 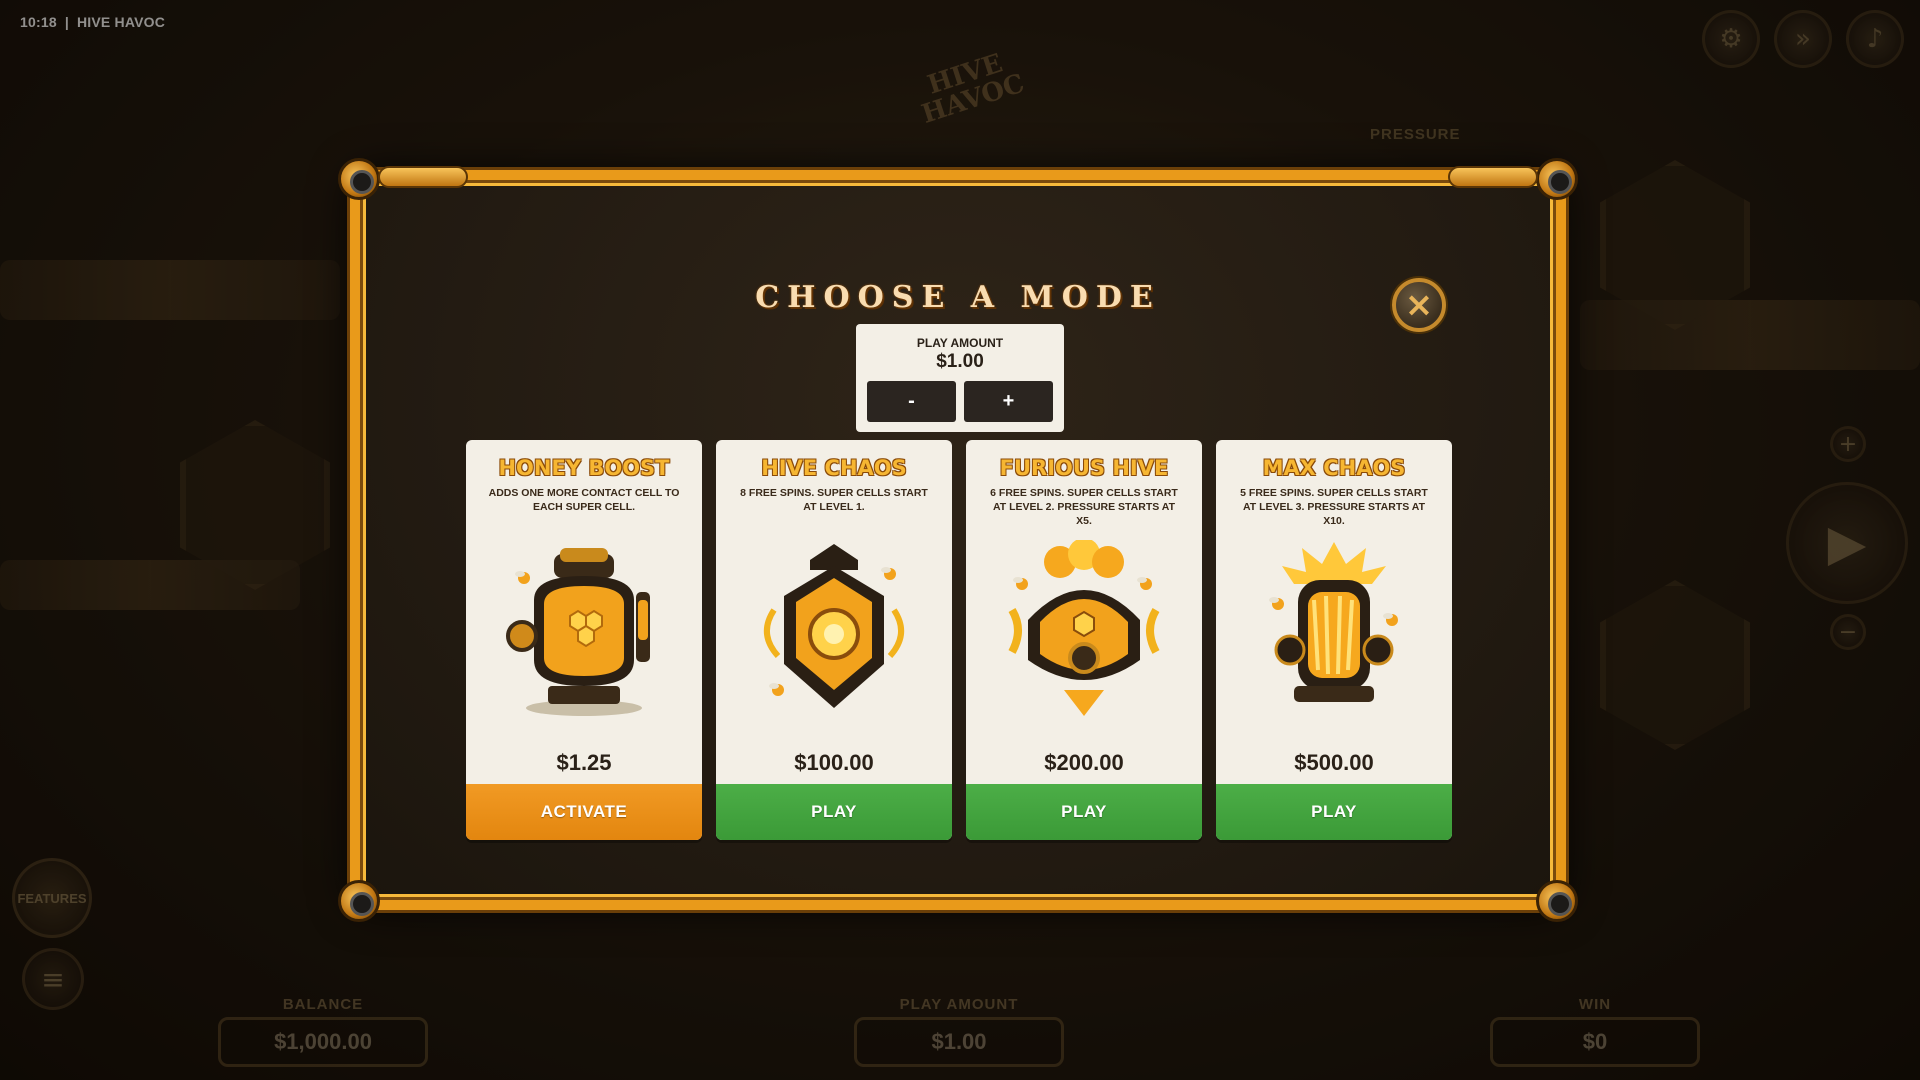 I want to click on furious-hive-icon, so click(x=1084, y=628).